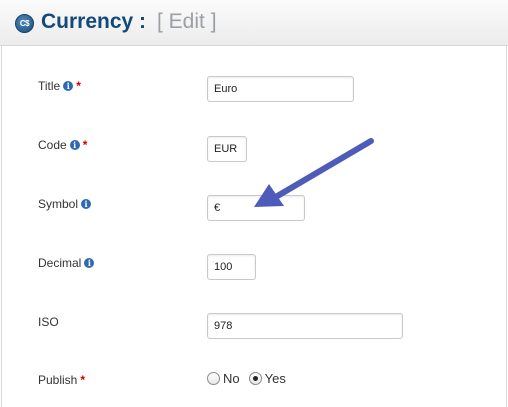  I want to click on iso-label-text: ISO, so click(48, 322).